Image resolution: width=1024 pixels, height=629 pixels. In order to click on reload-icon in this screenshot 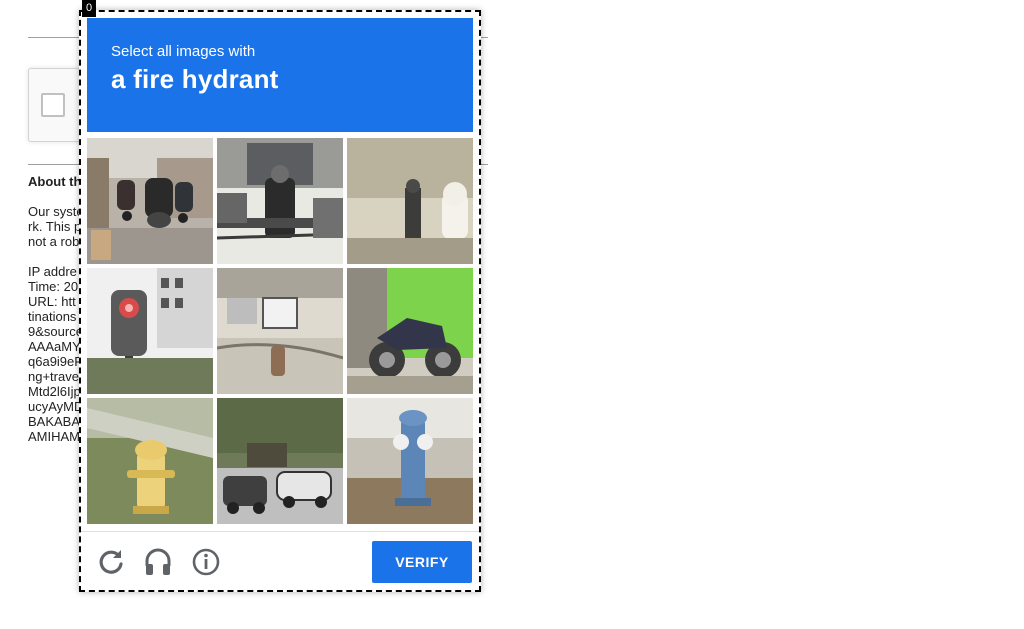, I will do `click(111, 562)`.